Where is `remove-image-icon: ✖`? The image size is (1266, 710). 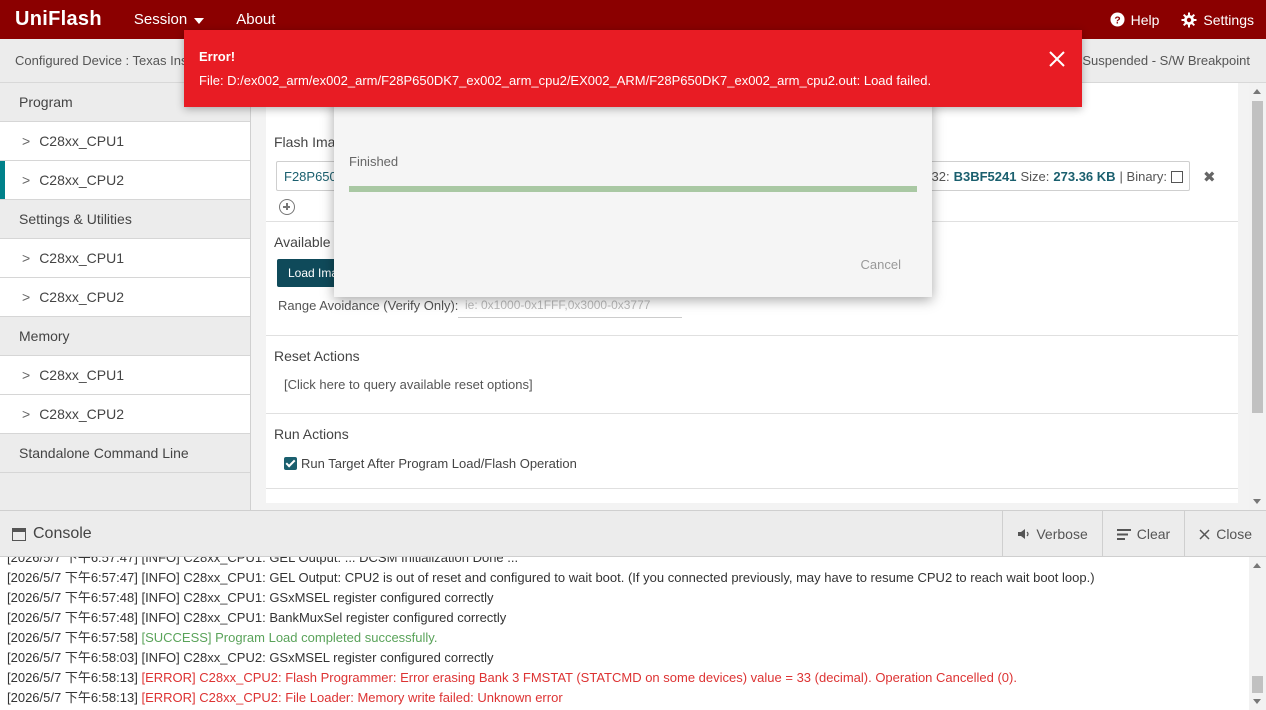
remove-image-icon: ✖ is located at coordinates (1209, 177).